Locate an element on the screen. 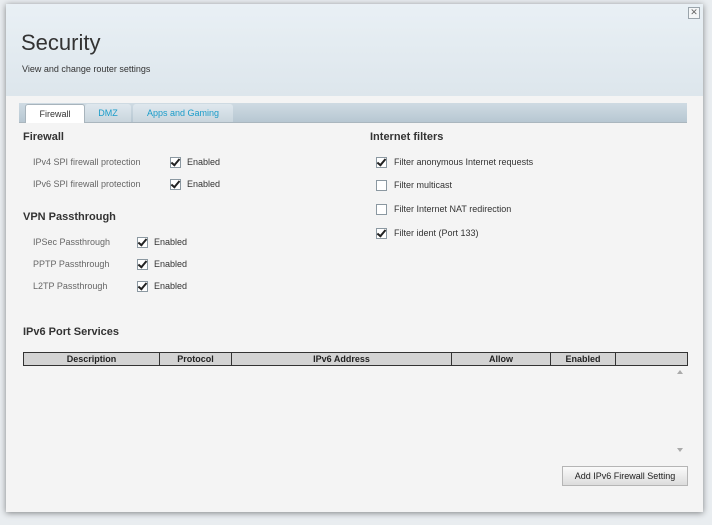  tab-firewall: Firewall is located at coordinates (55, 113).